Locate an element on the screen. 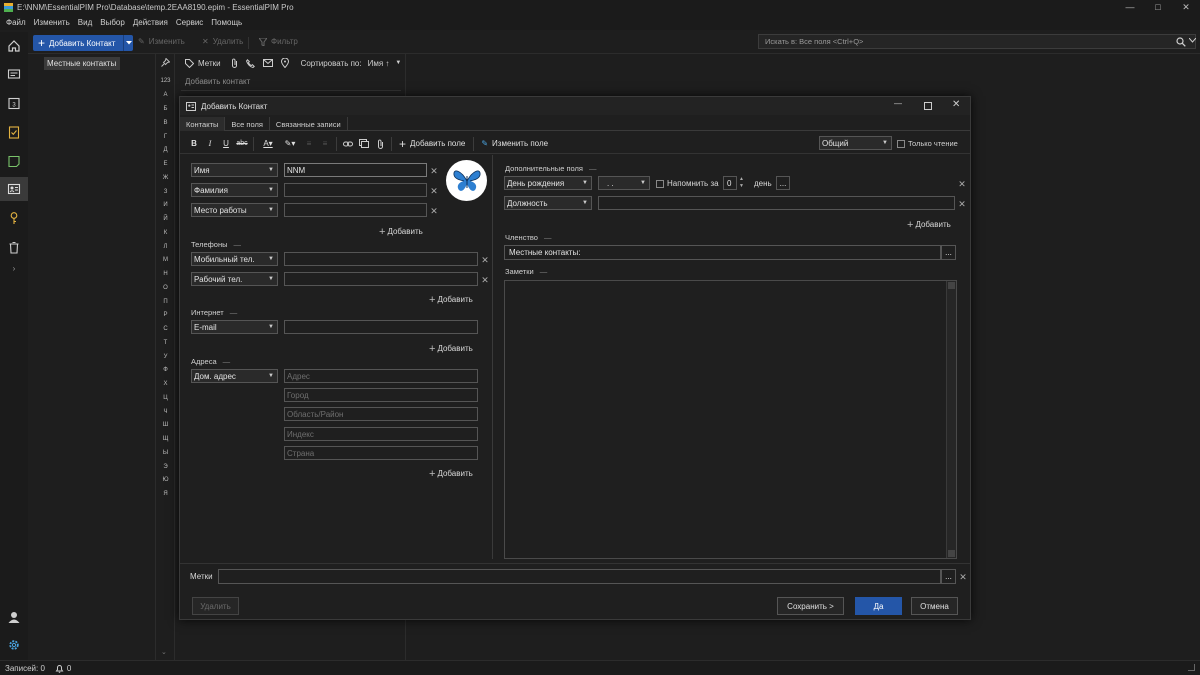 The width and height of the screenshot is (1200, 675). alpha-item: Н is located at coordinates (165, 274).